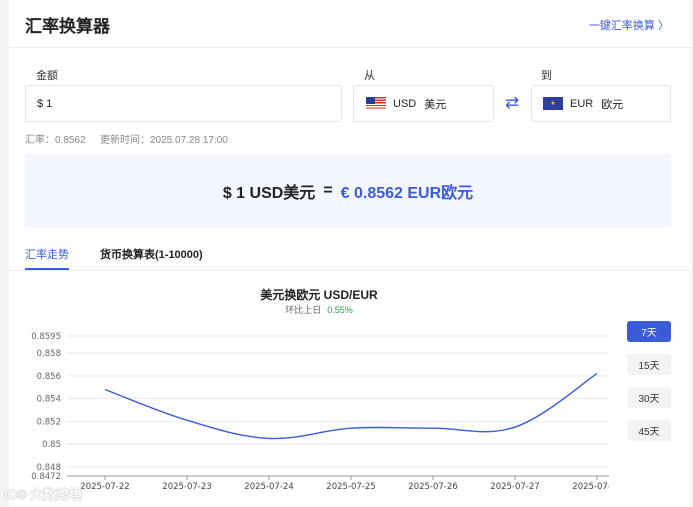 This screenshot has width=693, height=507. I want to click on to-currency-name: 欧元, so click(612, 104).